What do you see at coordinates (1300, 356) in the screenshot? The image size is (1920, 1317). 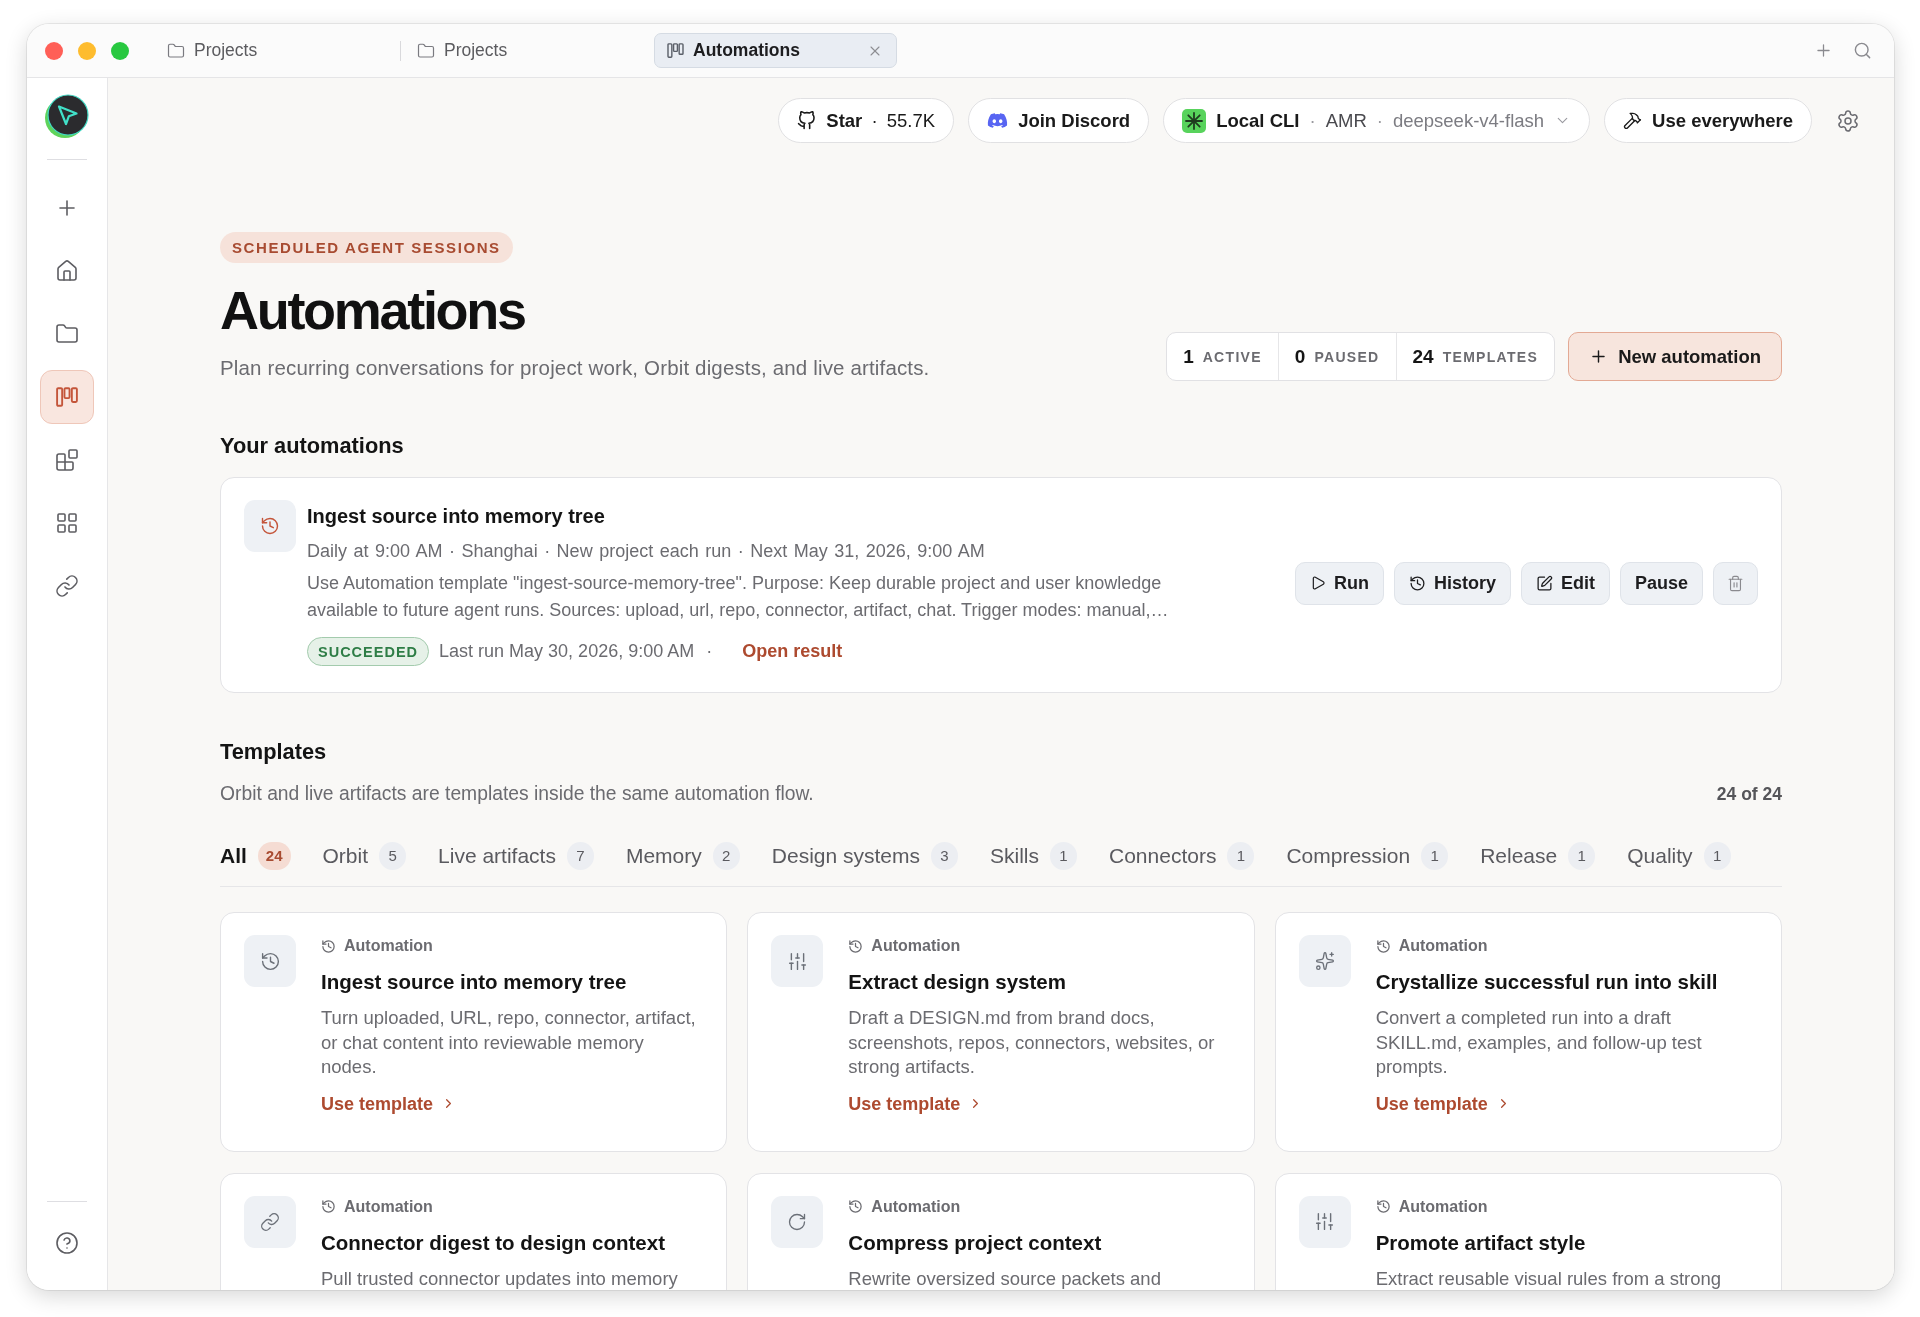 I see `stat-value: 0` at bounding box center [1300, 356].